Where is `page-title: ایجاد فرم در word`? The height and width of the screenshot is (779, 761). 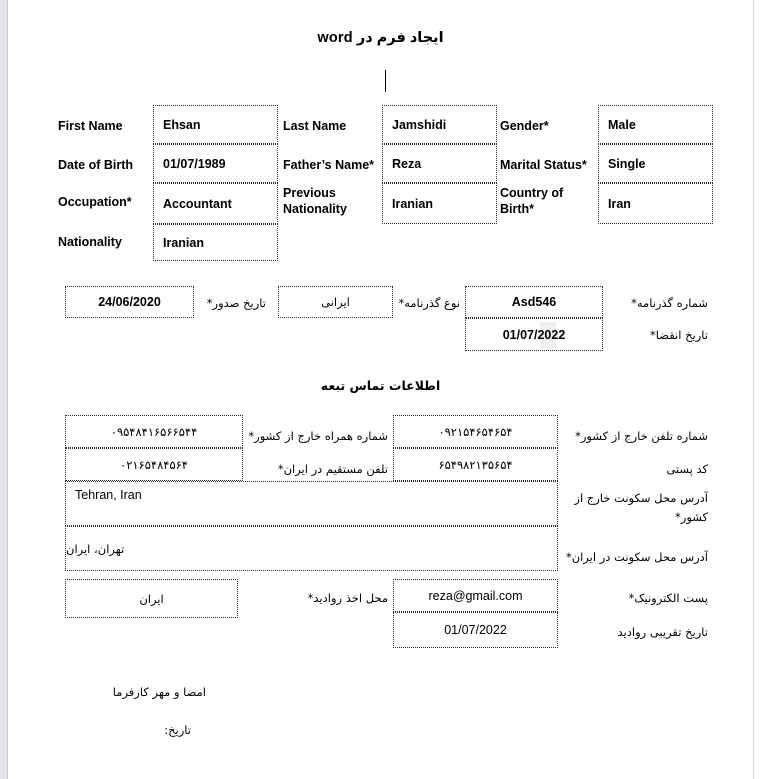 page-title: ایجاد فرم در word is located at coordinates (380, 38).